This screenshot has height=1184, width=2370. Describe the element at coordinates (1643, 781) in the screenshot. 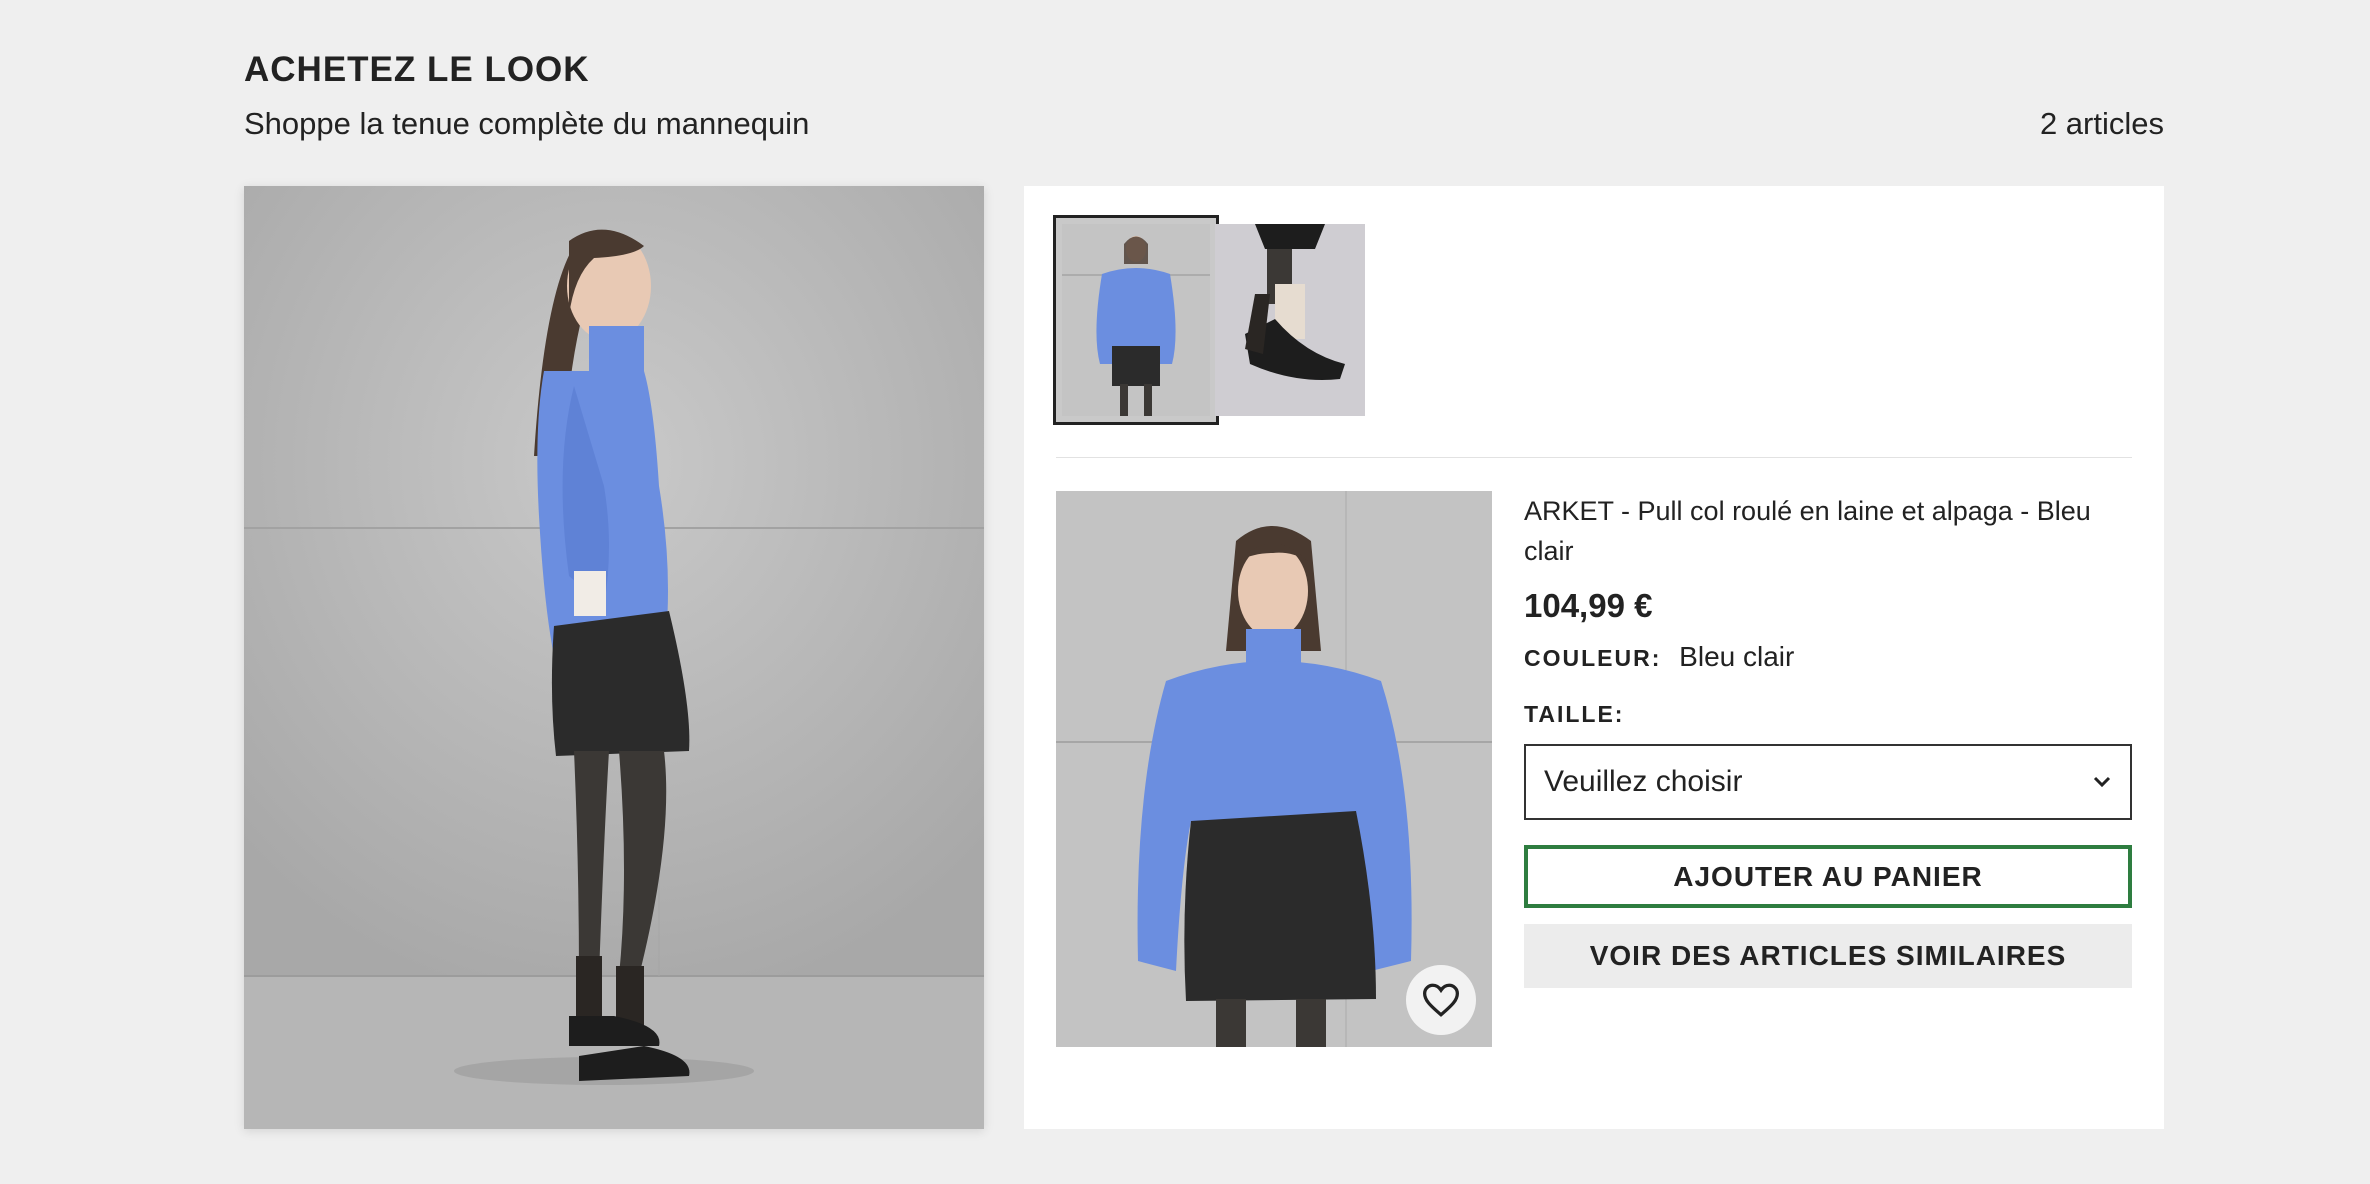

I see `size-select-value: Veuillez choisir` at that location.